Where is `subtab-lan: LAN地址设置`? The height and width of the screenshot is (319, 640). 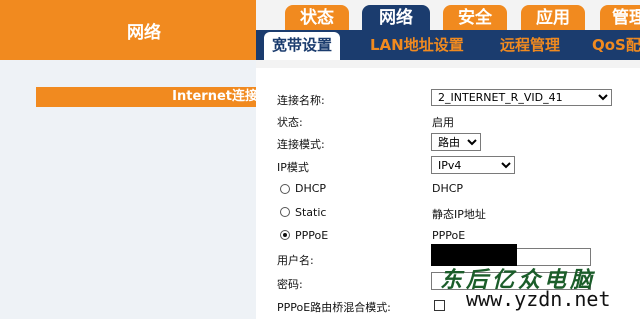 subtab-lan: LAN地址设置 is located at coordinates (417, 44).